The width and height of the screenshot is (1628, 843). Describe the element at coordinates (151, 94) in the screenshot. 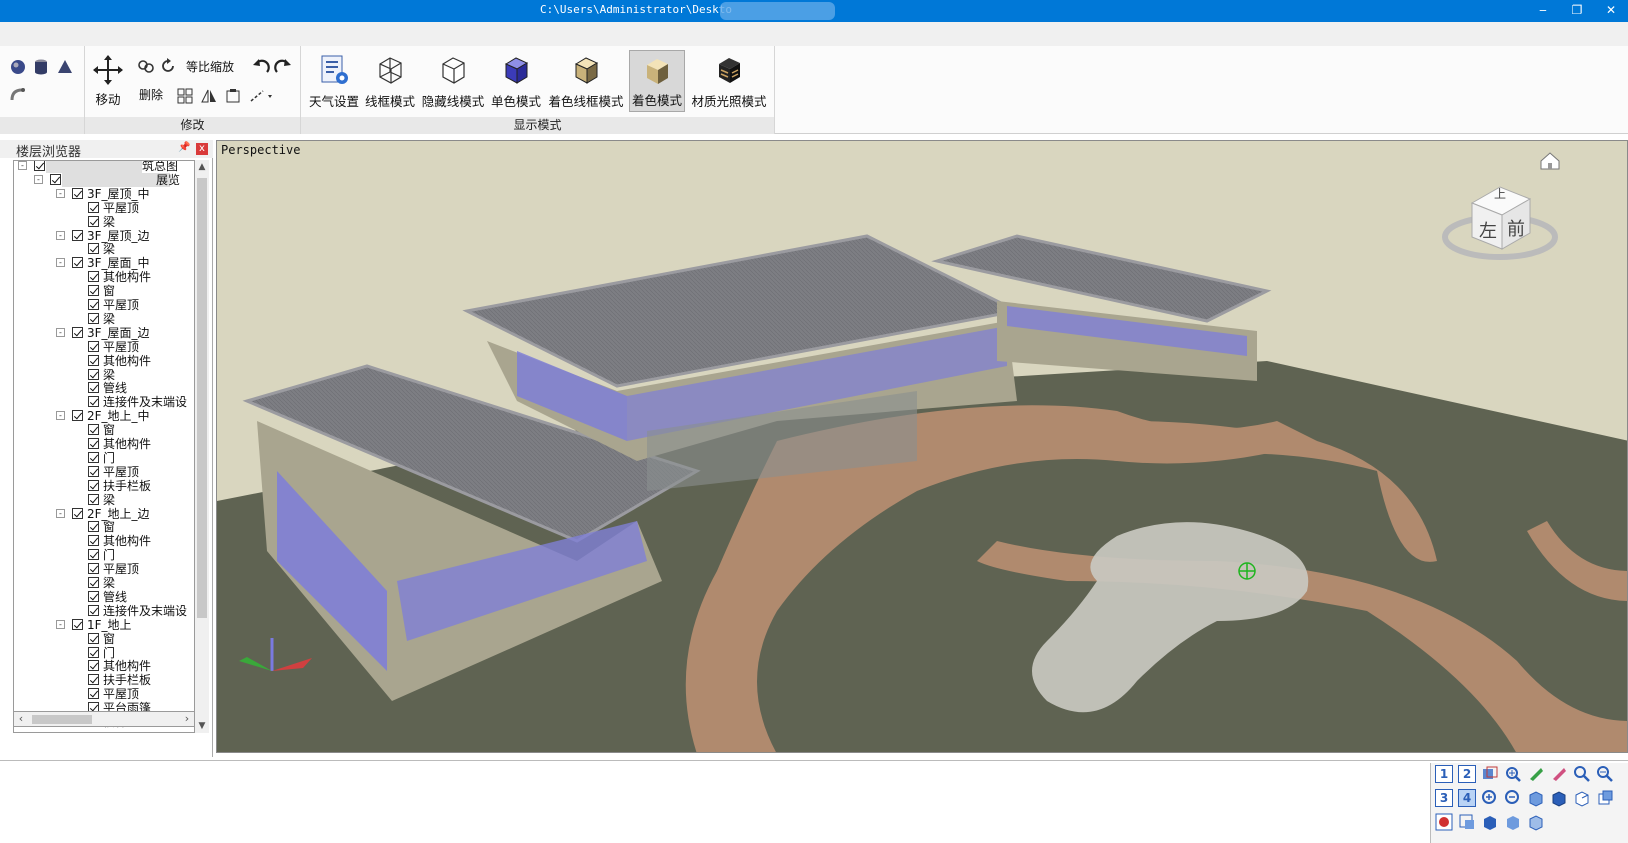

I see `delete-button: 删除` at that location.